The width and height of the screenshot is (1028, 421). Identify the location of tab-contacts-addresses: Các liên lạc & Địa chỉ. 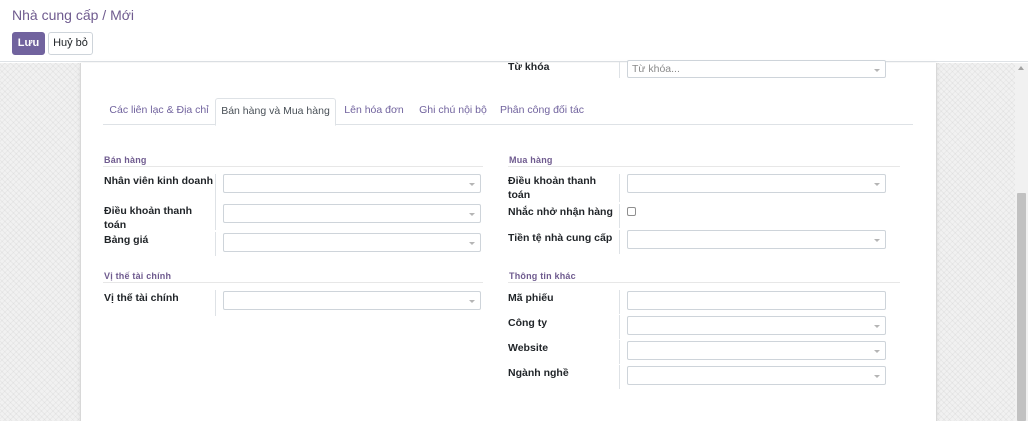
(159, 111).